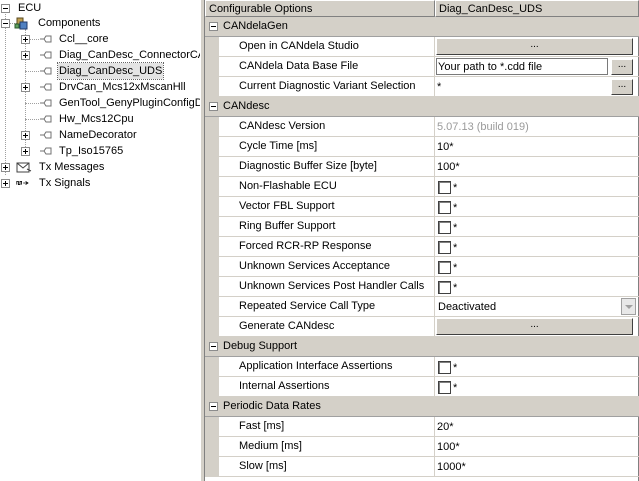 This screenshot has width=639, height=481. I want to click on buffer-size-input: 100*, so click(448, 167).